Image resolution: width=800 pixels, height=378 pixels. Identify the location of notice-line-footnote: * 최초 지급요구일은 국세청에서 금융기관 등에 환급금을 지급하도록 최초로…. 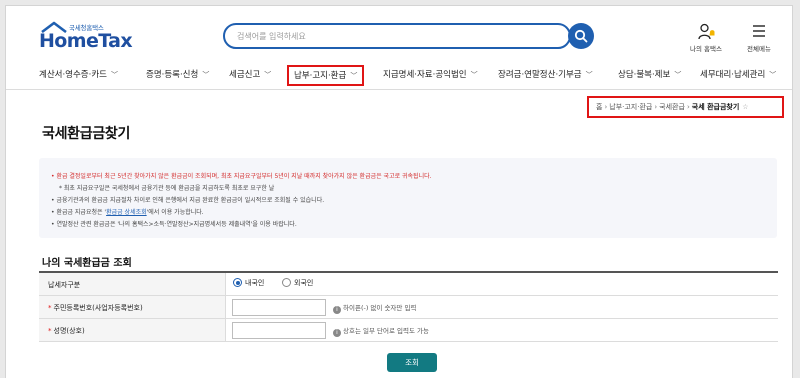
(167, 188).